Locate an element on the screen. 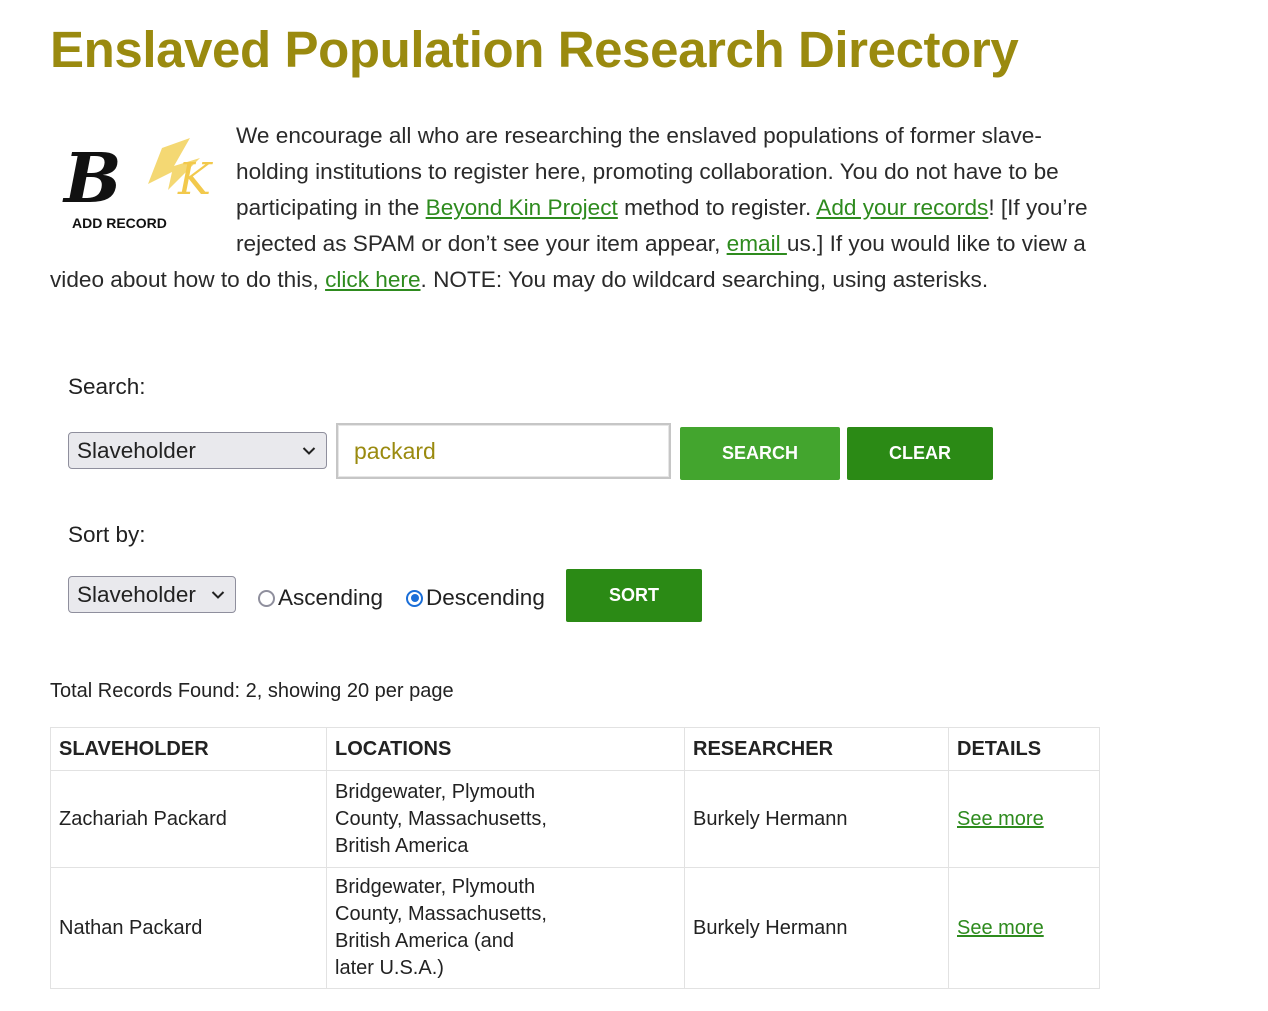  sort-ascending-option: Ascending is located at coordinates (320, 598).